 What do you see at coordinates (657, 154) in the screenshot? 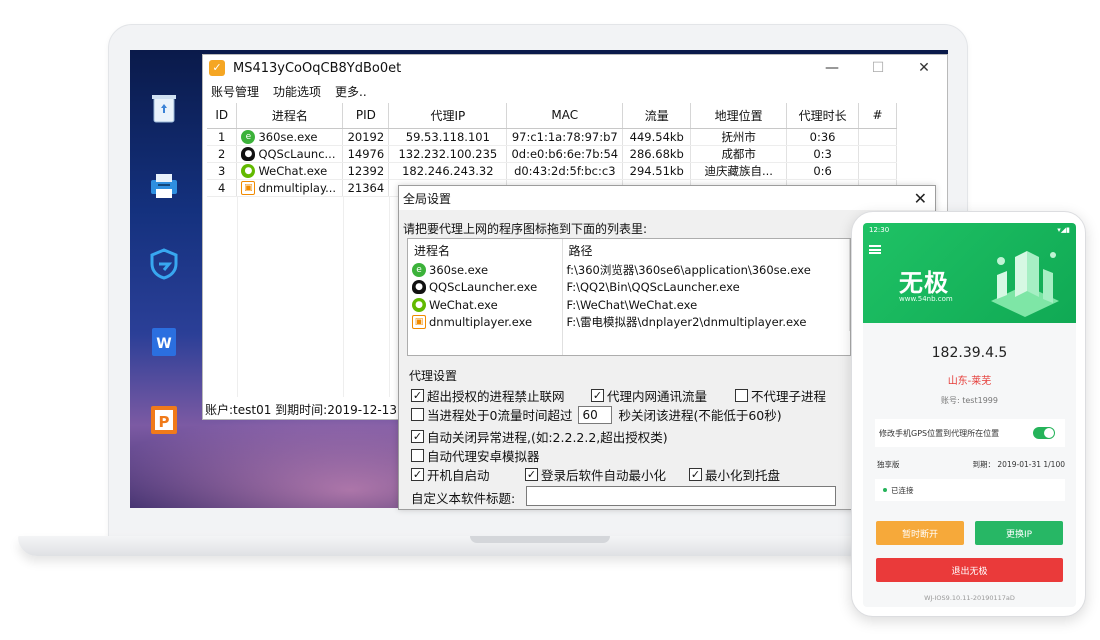
I see `cell-traffic: 286.68kb` at bounding box center [657, 154].